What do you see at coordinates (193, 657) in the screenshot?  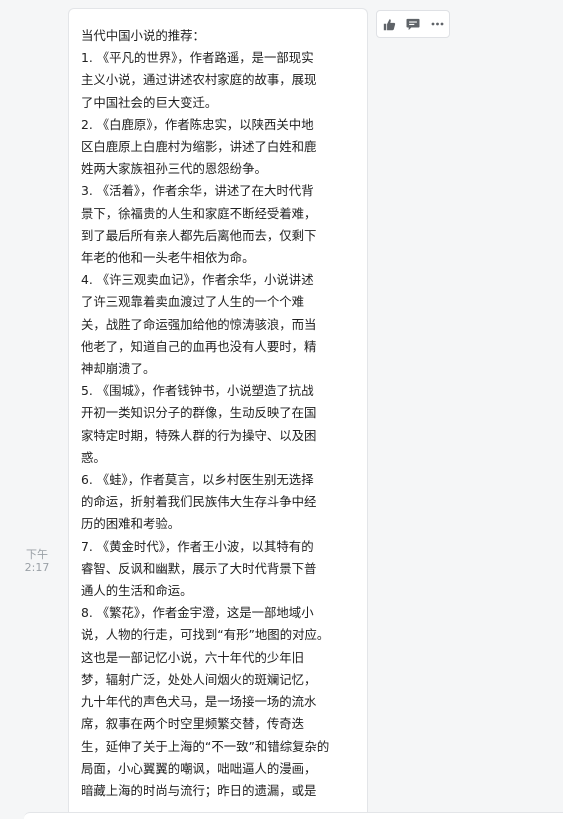 I see `message-line: 这也是一部记忆小说，六十年代的少年旧` at bounding box center [193, 657].